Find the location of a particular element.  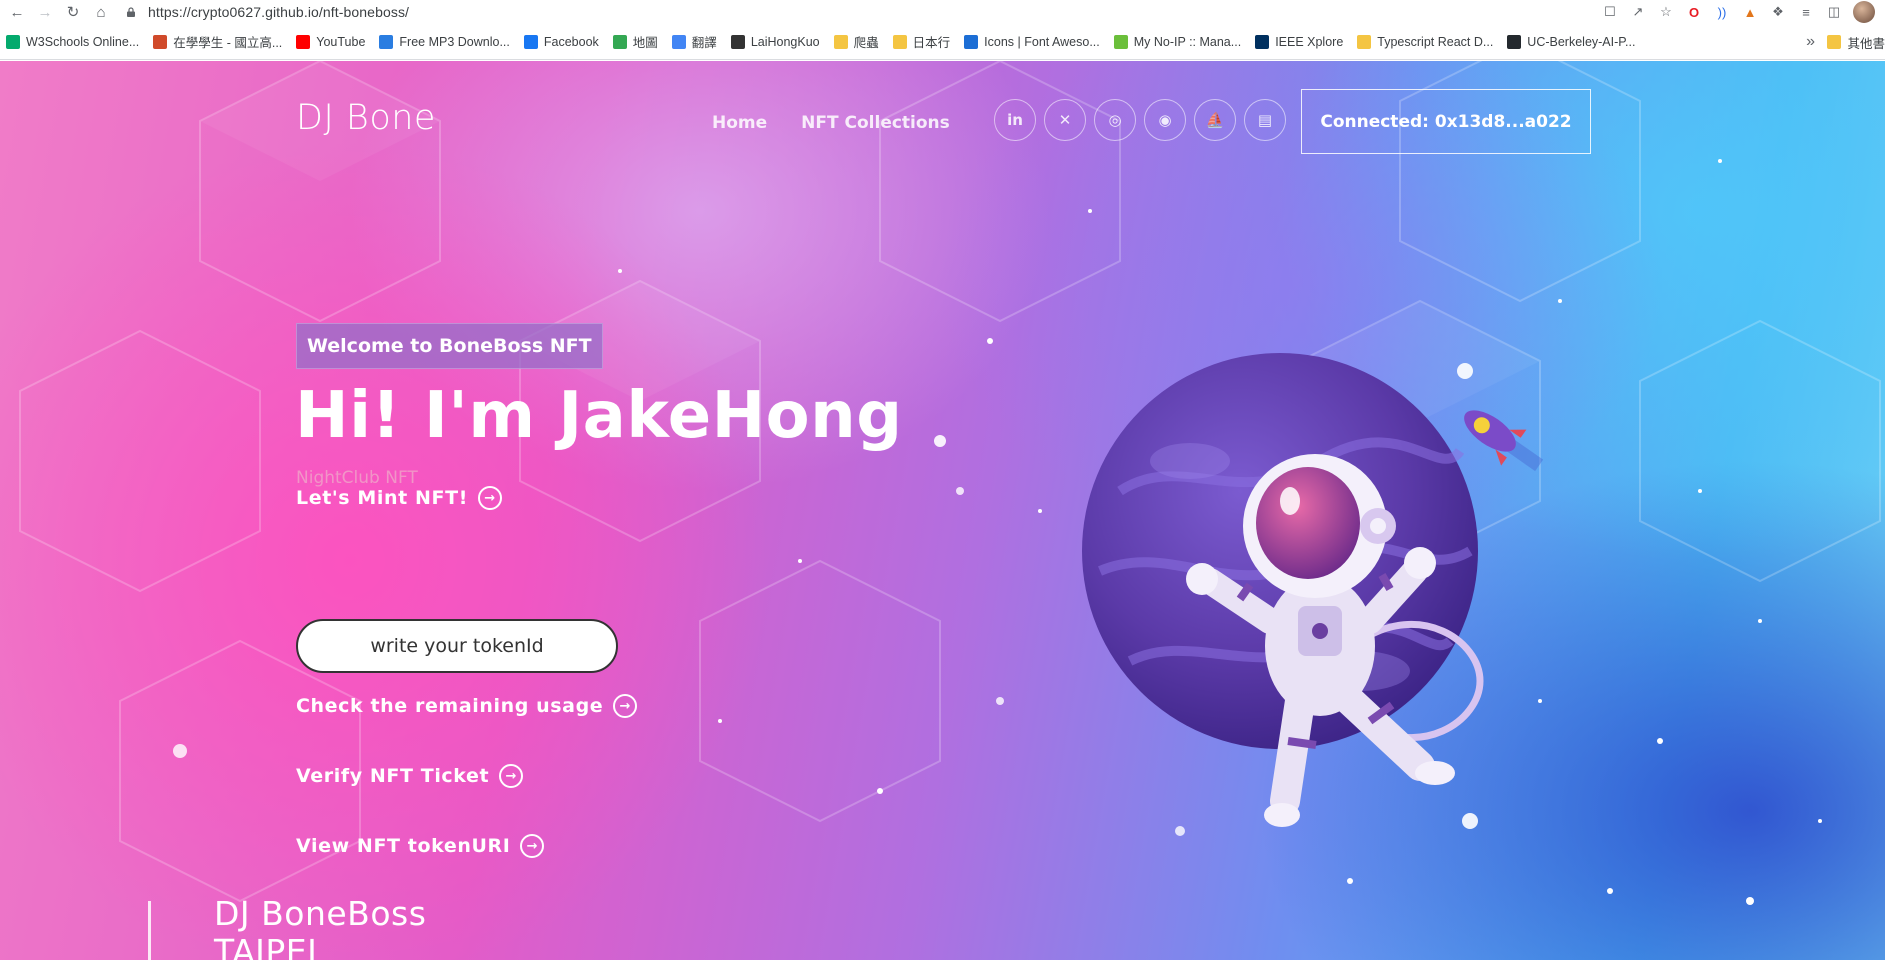

metamask-icon: ▲ is located at coordinates (1750, 12).